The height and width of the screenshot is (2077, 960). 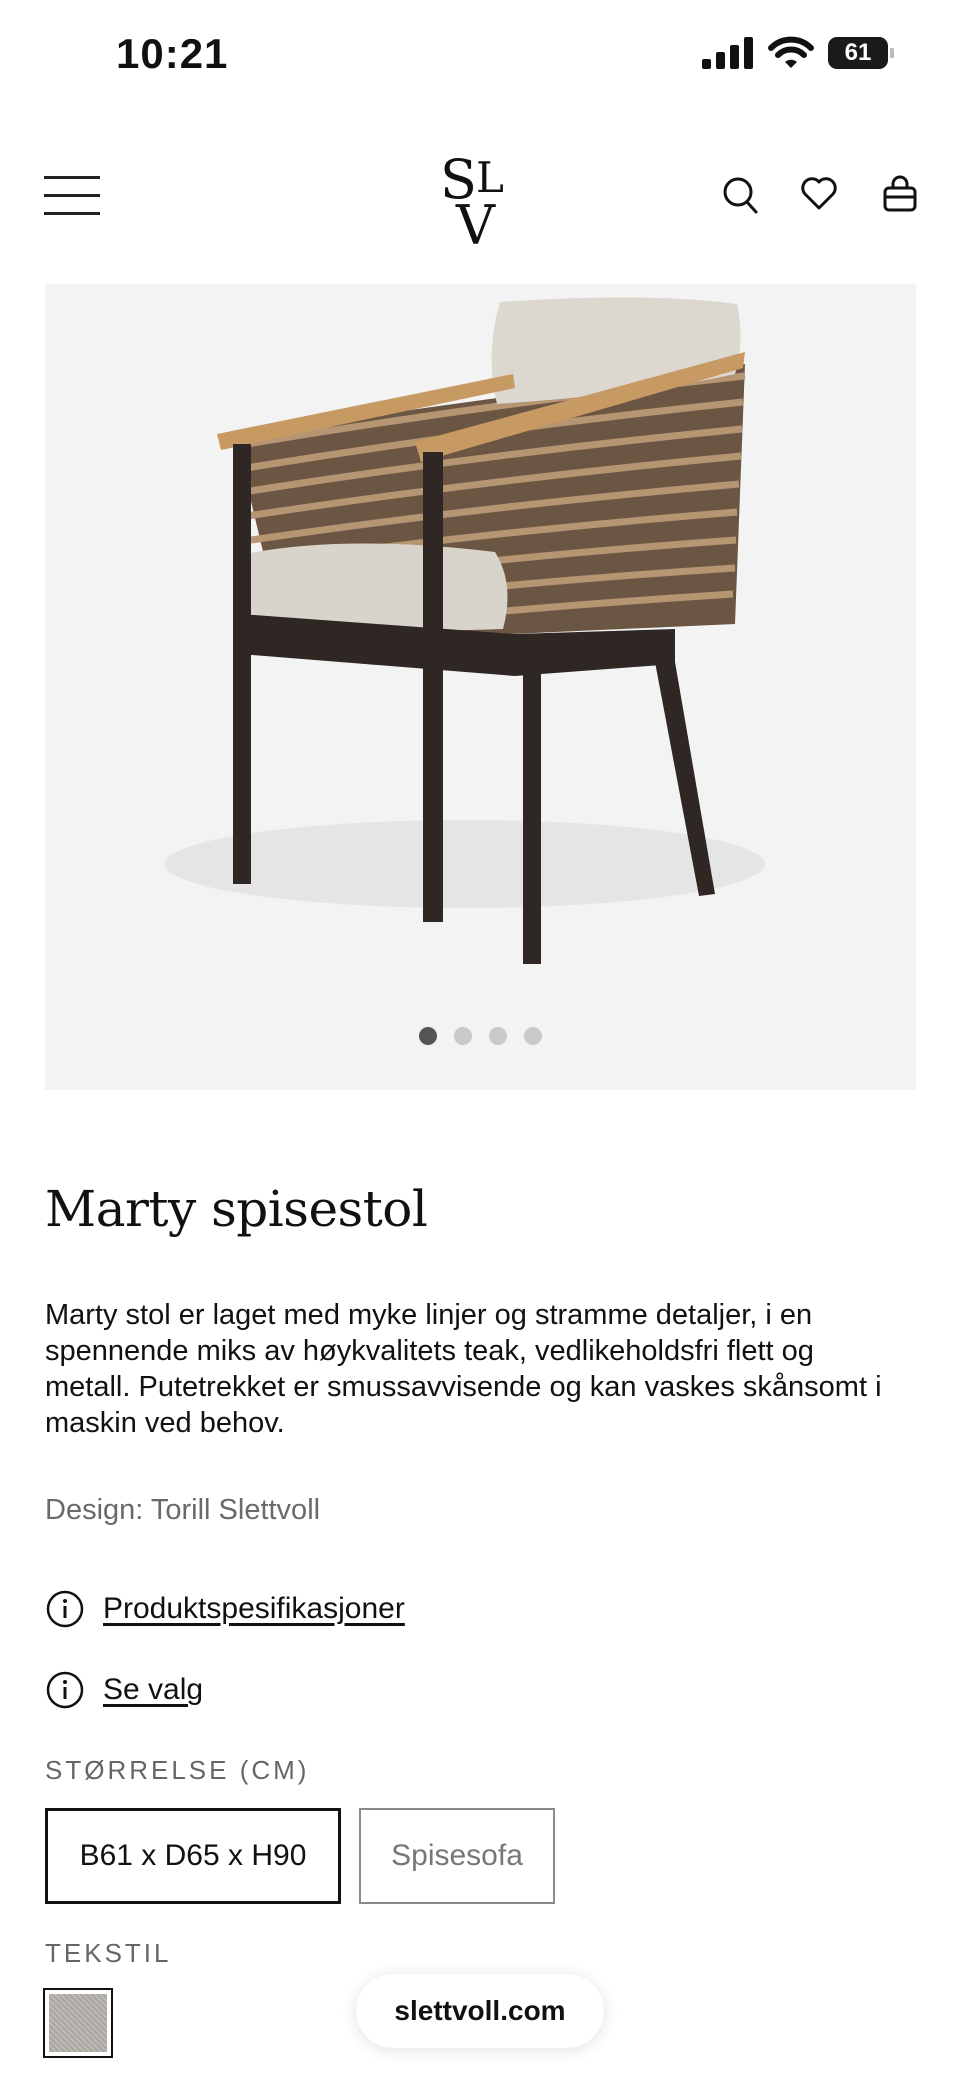 I want to click on size-option-selected: B61 x D65 x H90, so click(x=193, y=1856).